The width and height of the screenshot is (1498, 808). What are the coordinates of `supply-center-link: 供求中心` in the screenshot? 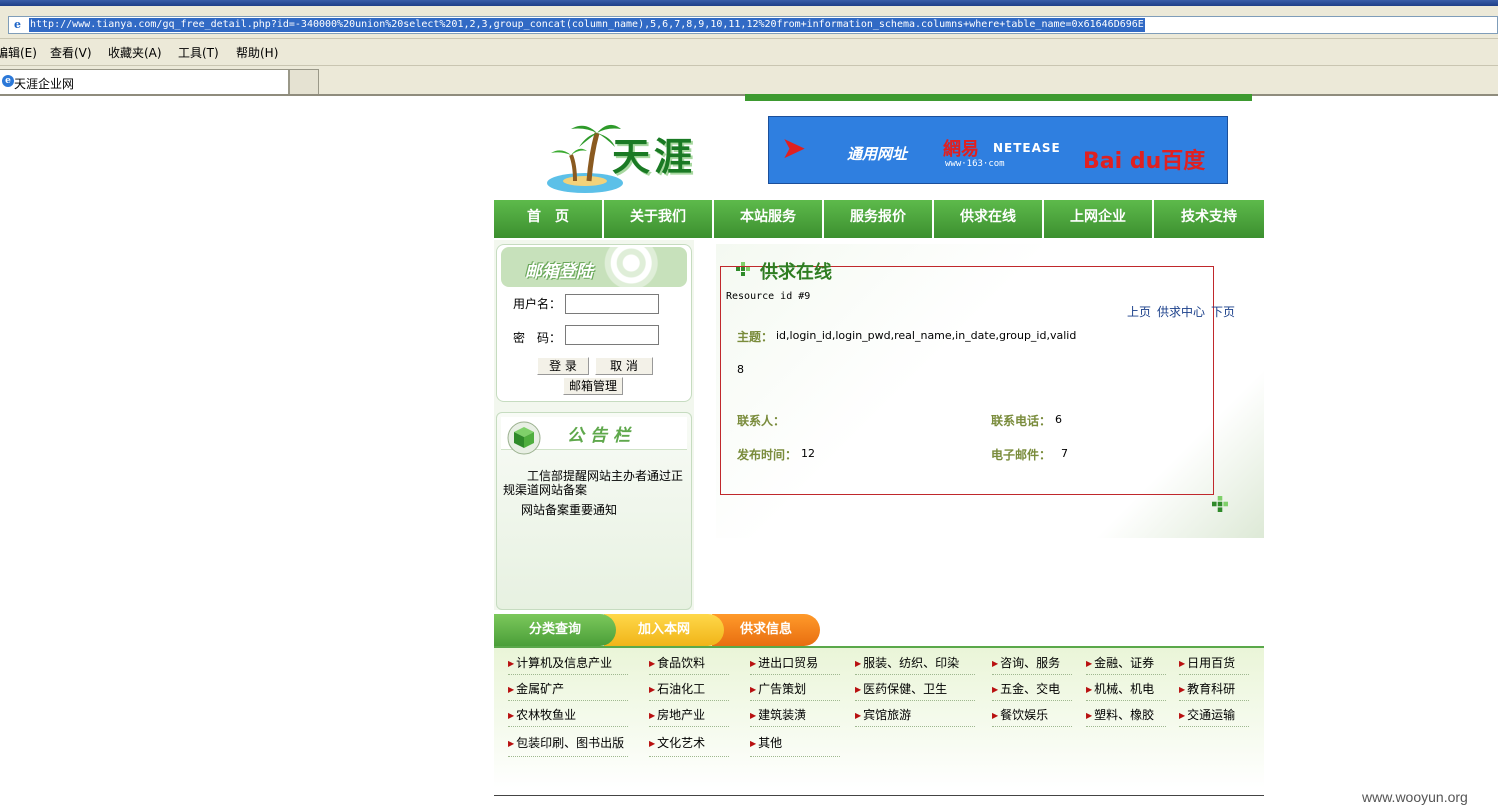 It's located at (1181, 311).